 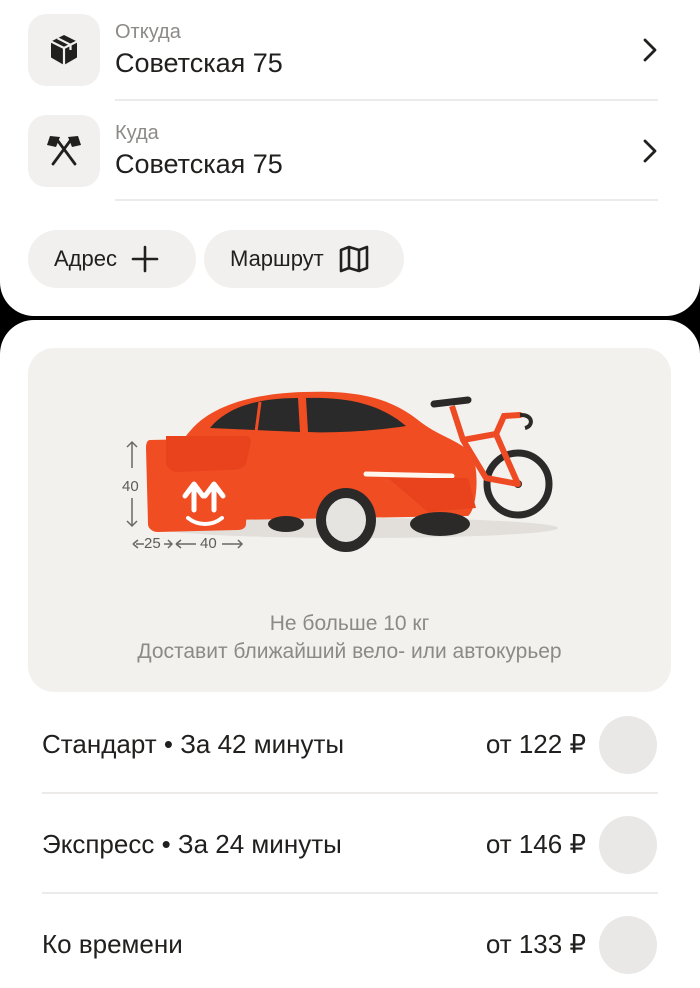 What do you see at coordinates (277, 258) in the screenshot?
I see `route-label: Маршрут` at bounding box center [277, 258].